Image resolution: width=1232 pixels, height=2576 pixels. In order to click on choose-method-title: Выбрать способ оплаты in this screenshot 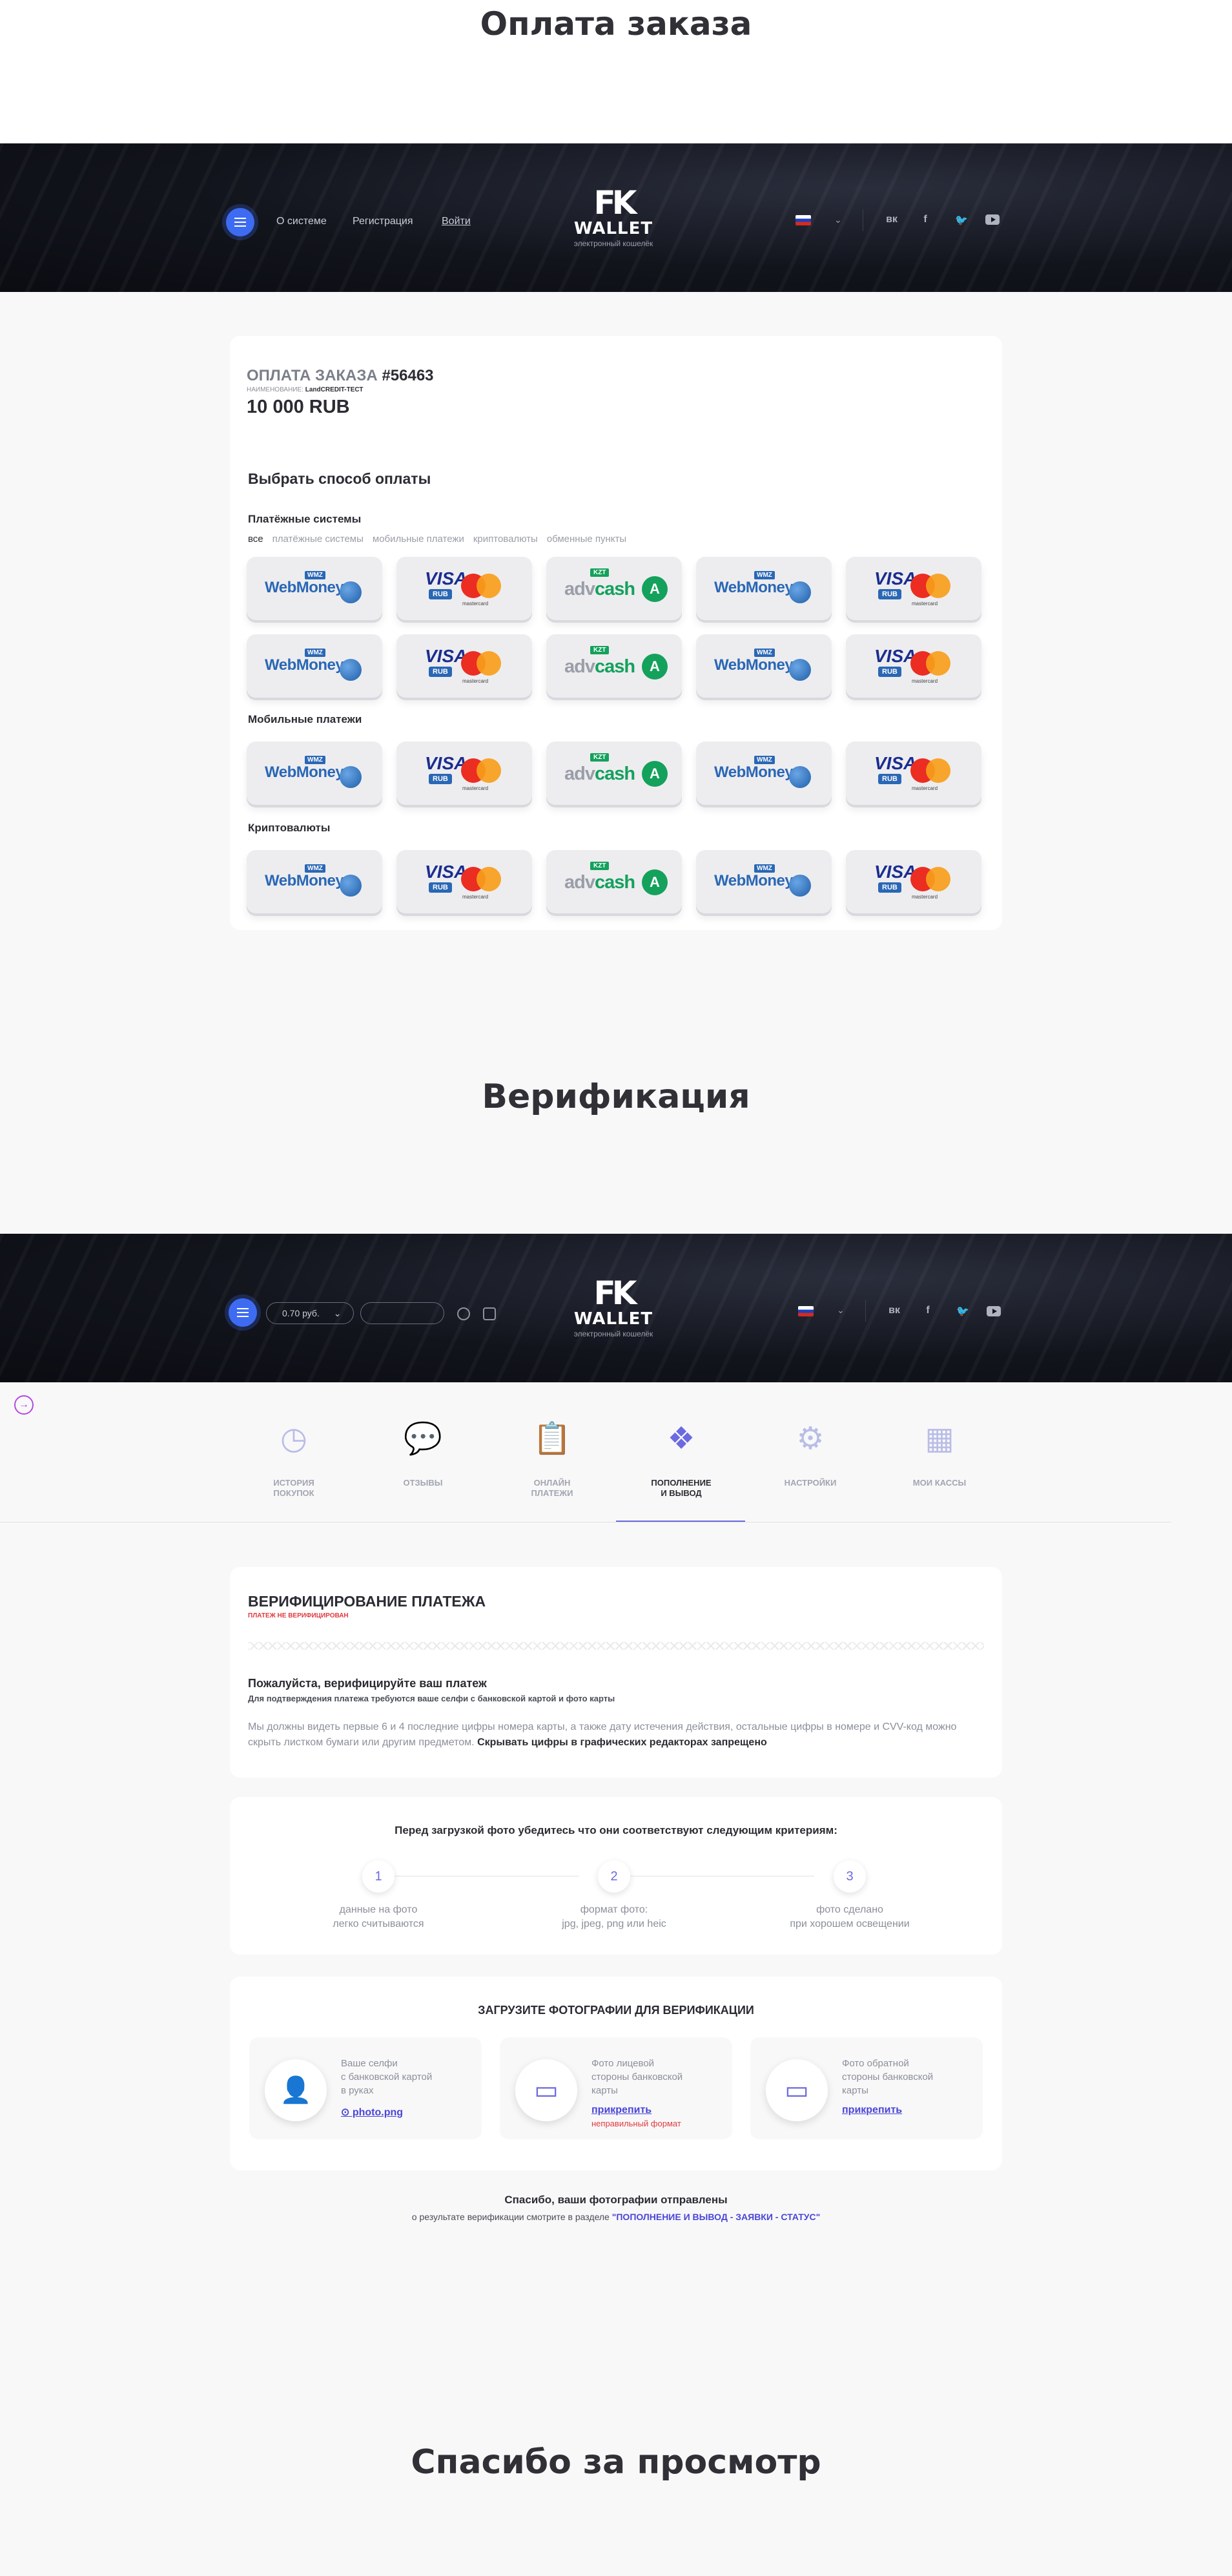, I will do `click(339, 478)`.